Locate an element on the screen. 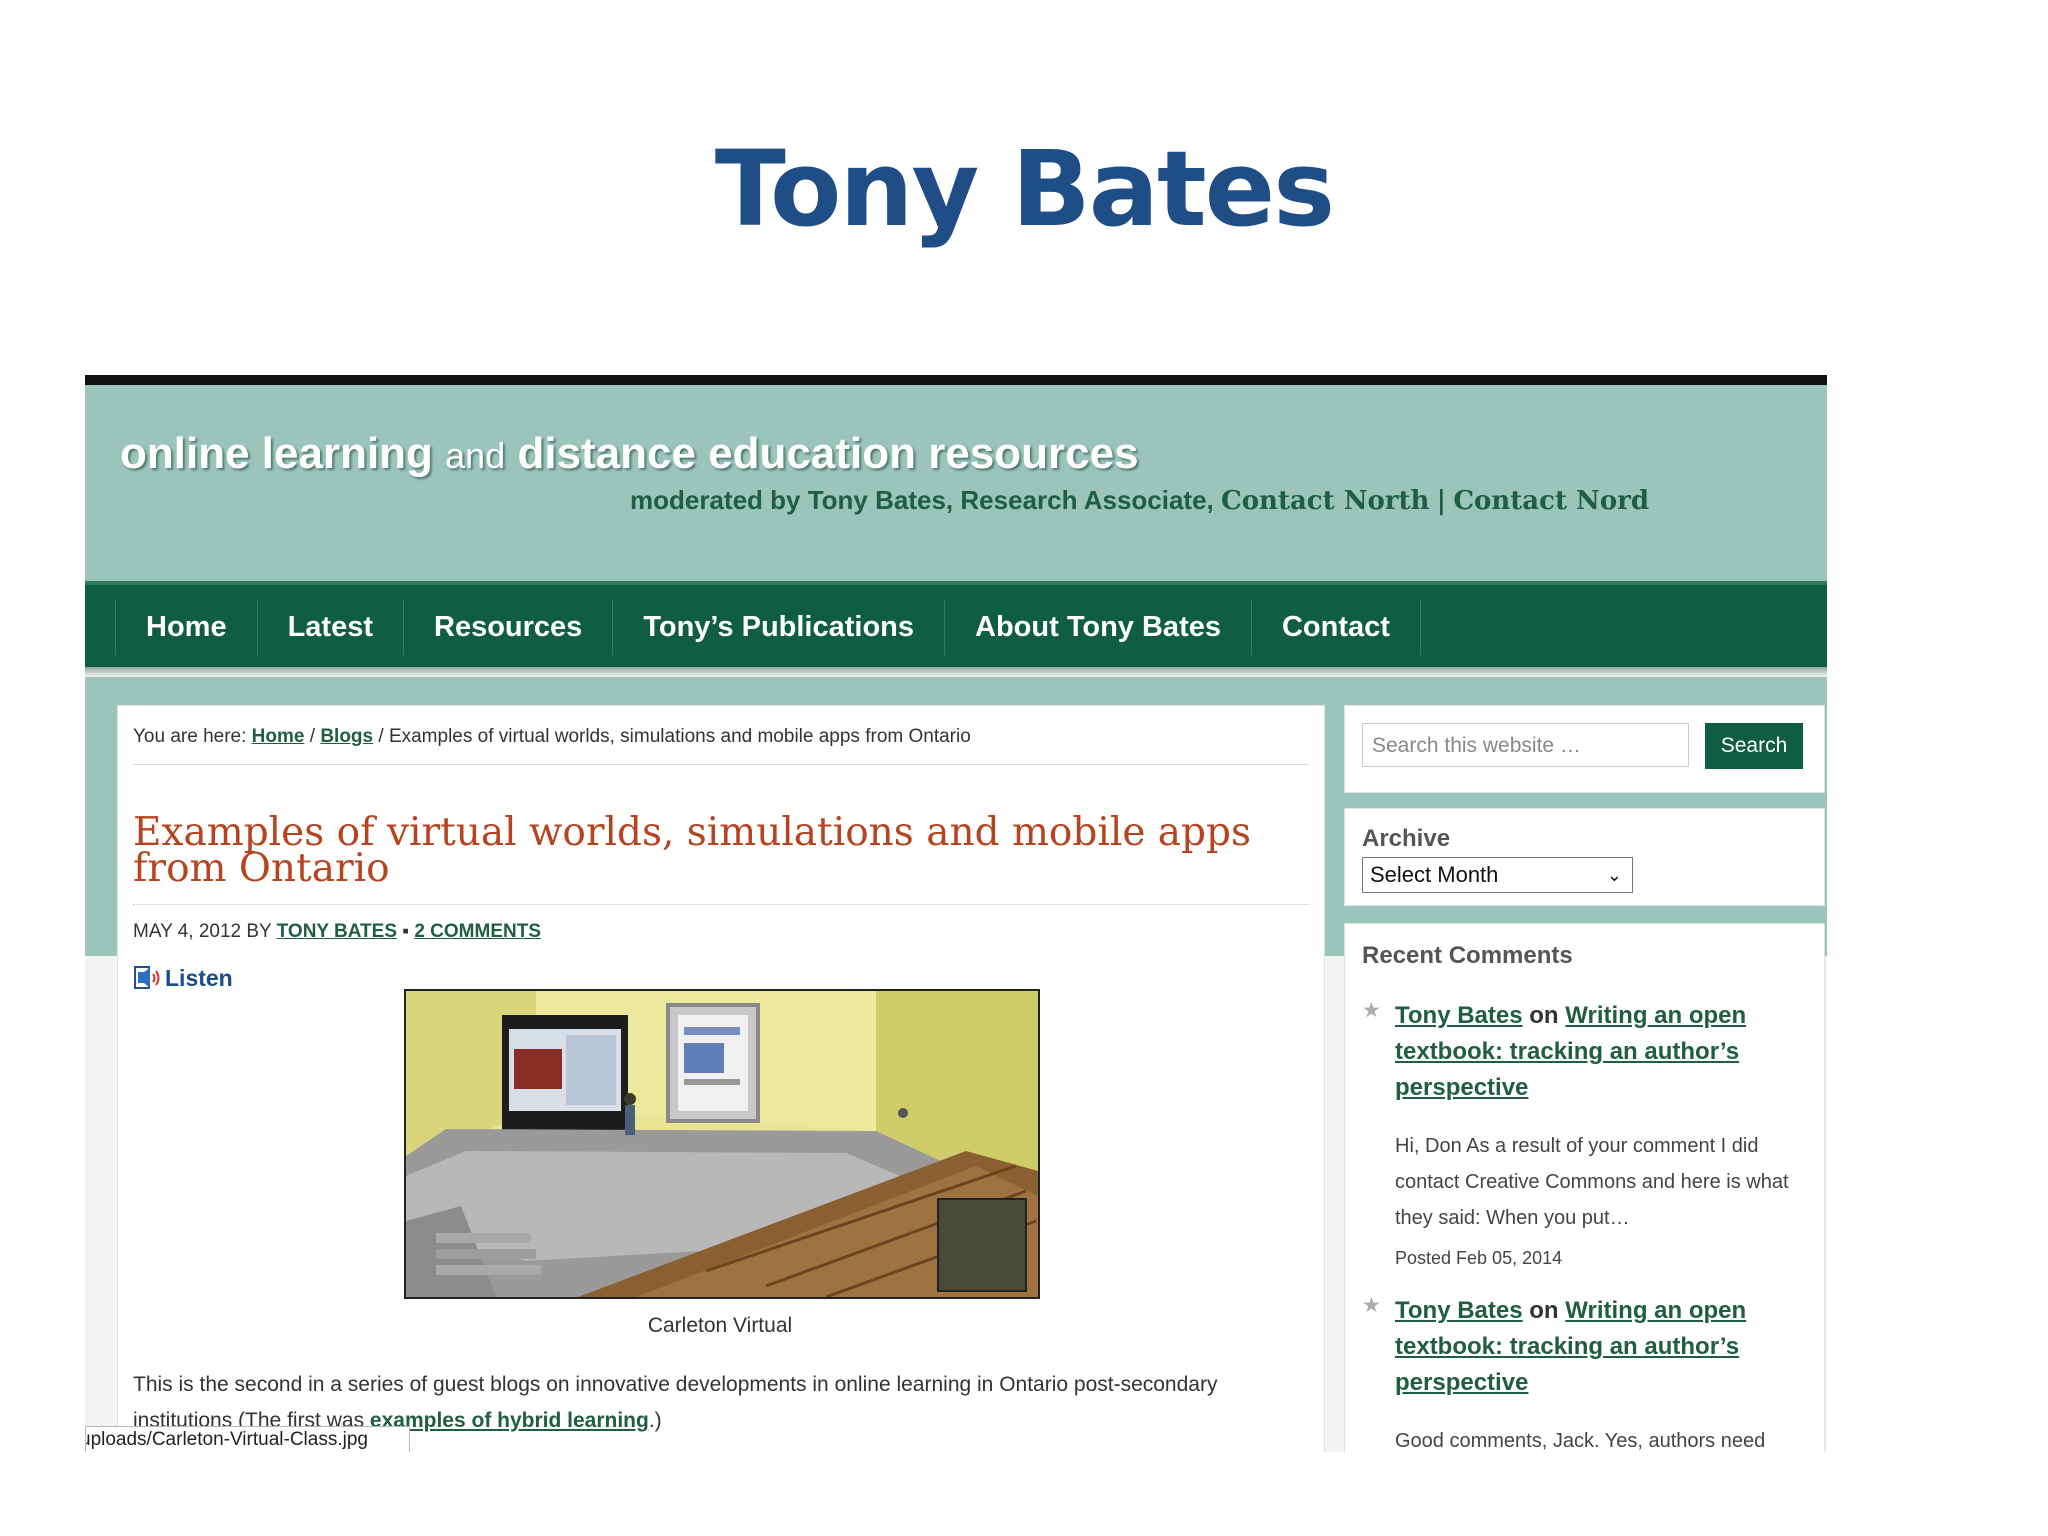  image-caption: Carleton Virtual is located at coordinates (720, 1325).